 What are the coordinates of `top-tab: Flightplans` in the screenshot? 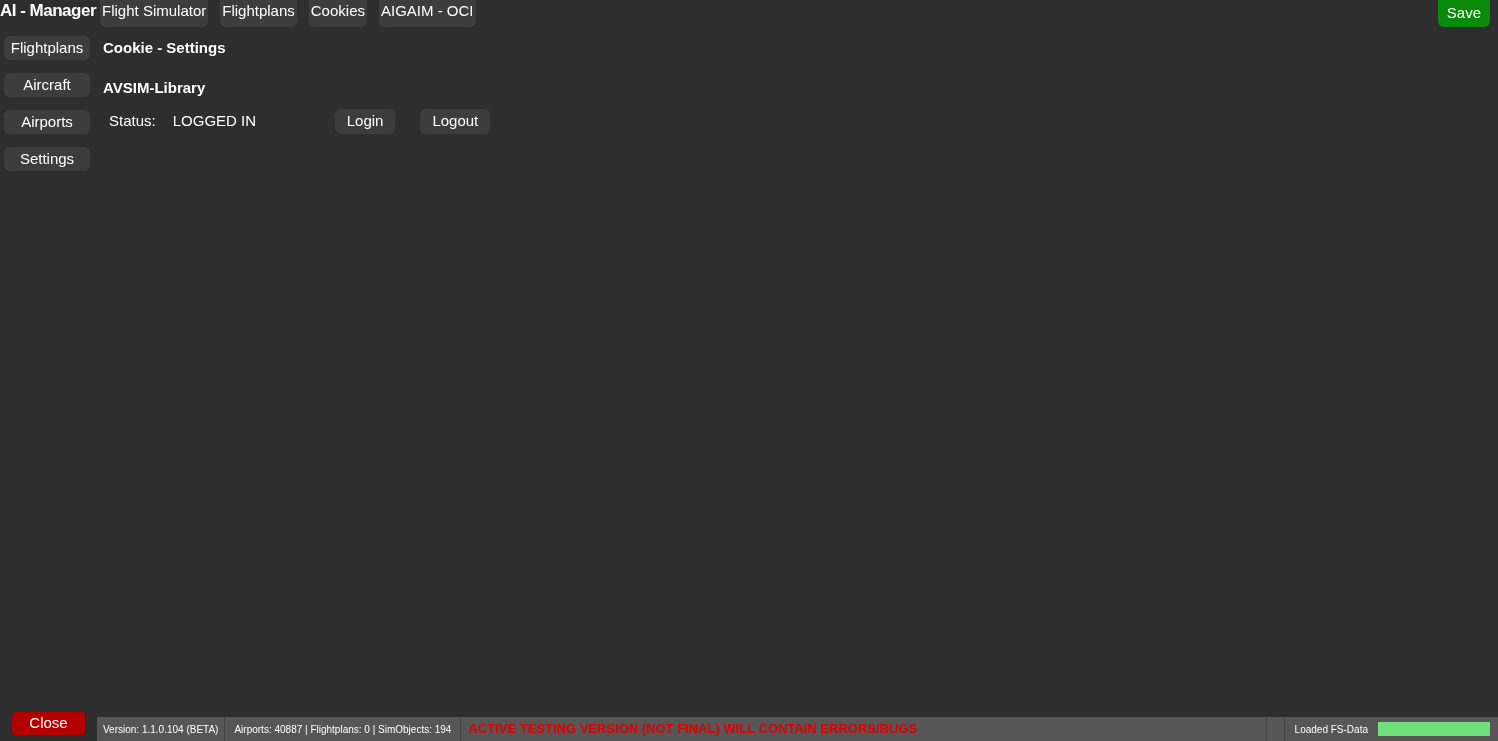 It's located at (258, 13).